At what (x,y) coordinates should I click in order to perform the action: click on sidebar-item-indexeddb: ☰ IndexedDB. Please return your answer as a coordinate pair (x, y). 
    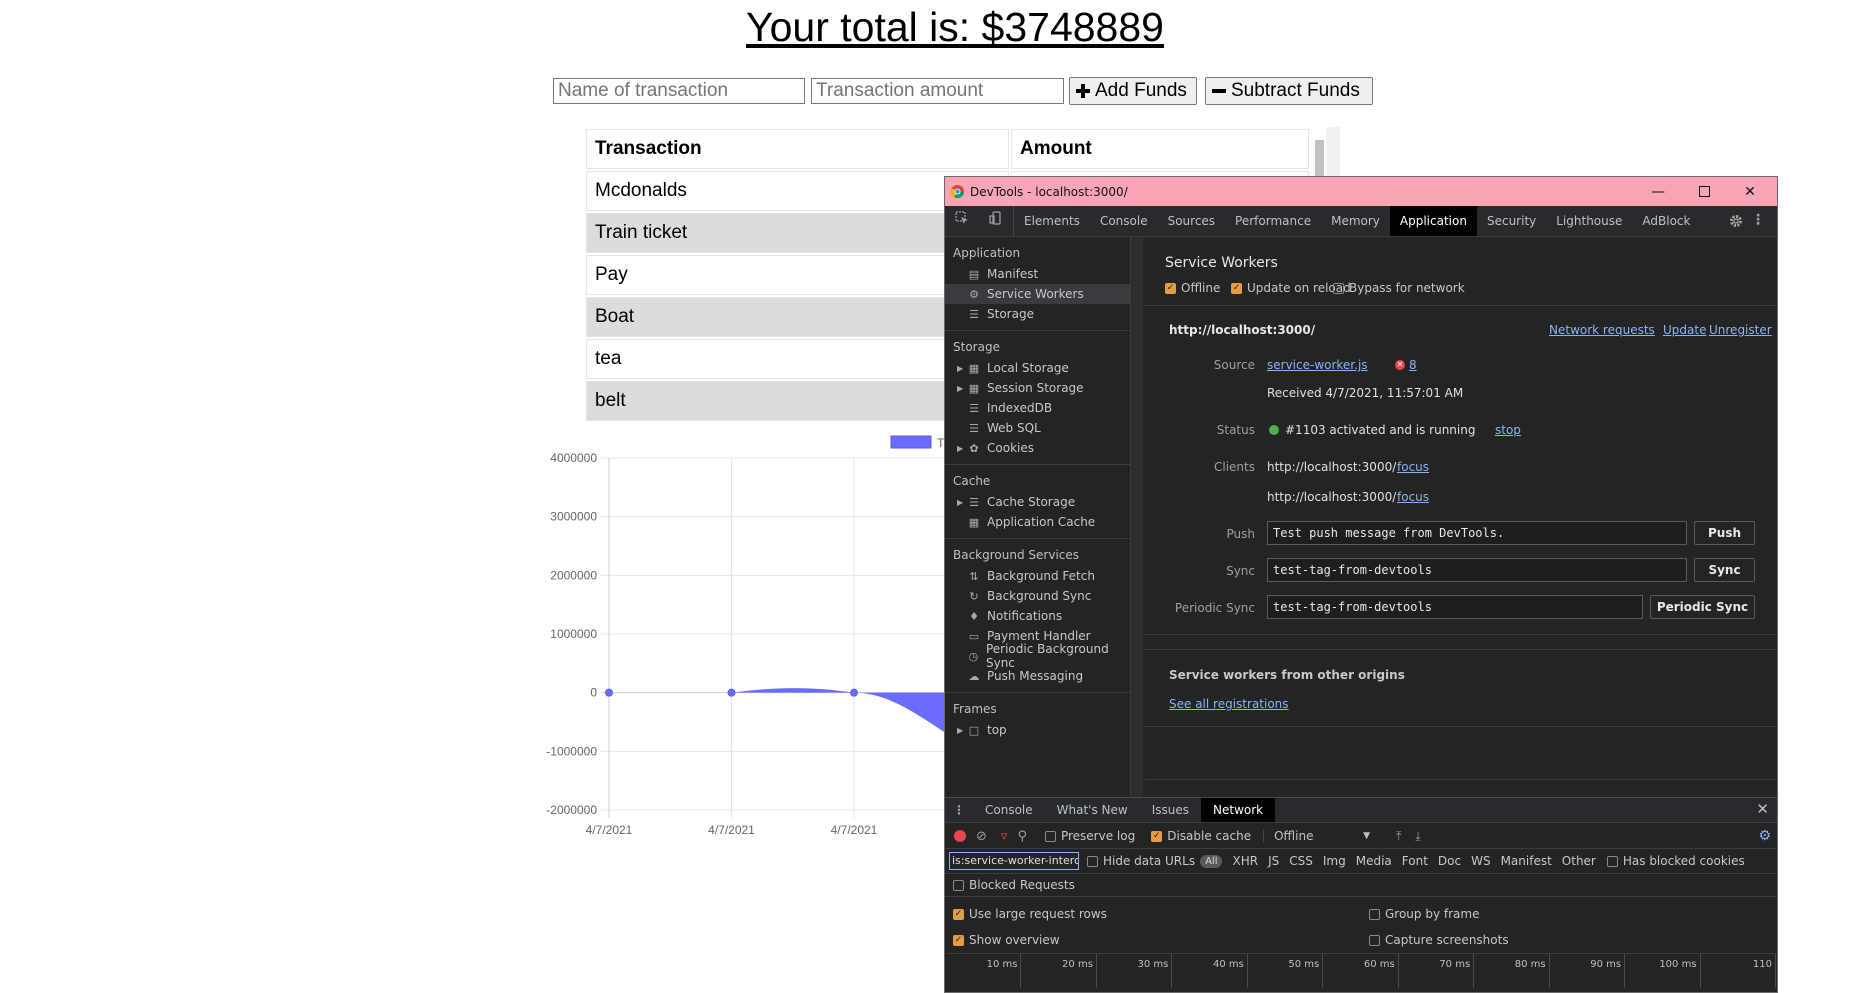
    Looking at the image, I should click on (1037, 408).